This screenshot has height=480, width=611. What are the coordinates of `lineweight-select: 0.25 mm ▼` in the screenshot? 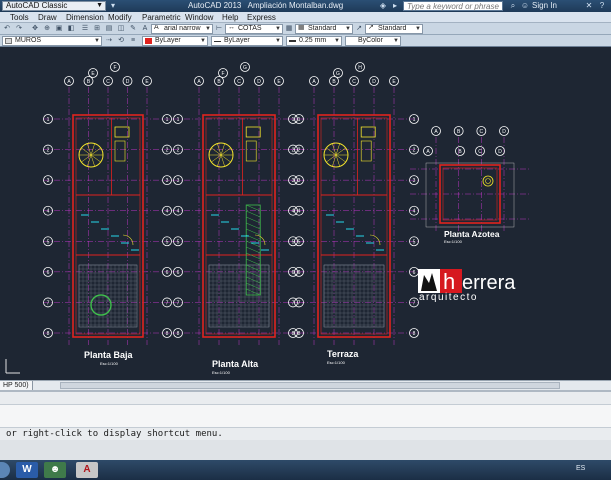 It's located at (314, 41).